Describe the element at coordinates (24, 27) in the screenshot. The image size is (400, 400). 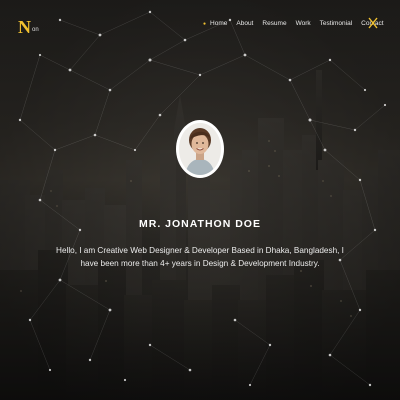
I see `logo-letter: N` at that location.